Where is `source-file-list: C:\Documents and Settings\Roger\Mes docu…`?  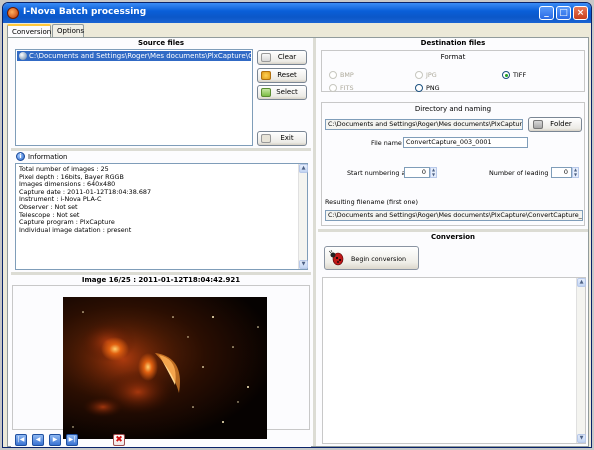 source-file-list: C:\Documents and Settings\Roger\Mes docu… is located at coordinates (134, 97).